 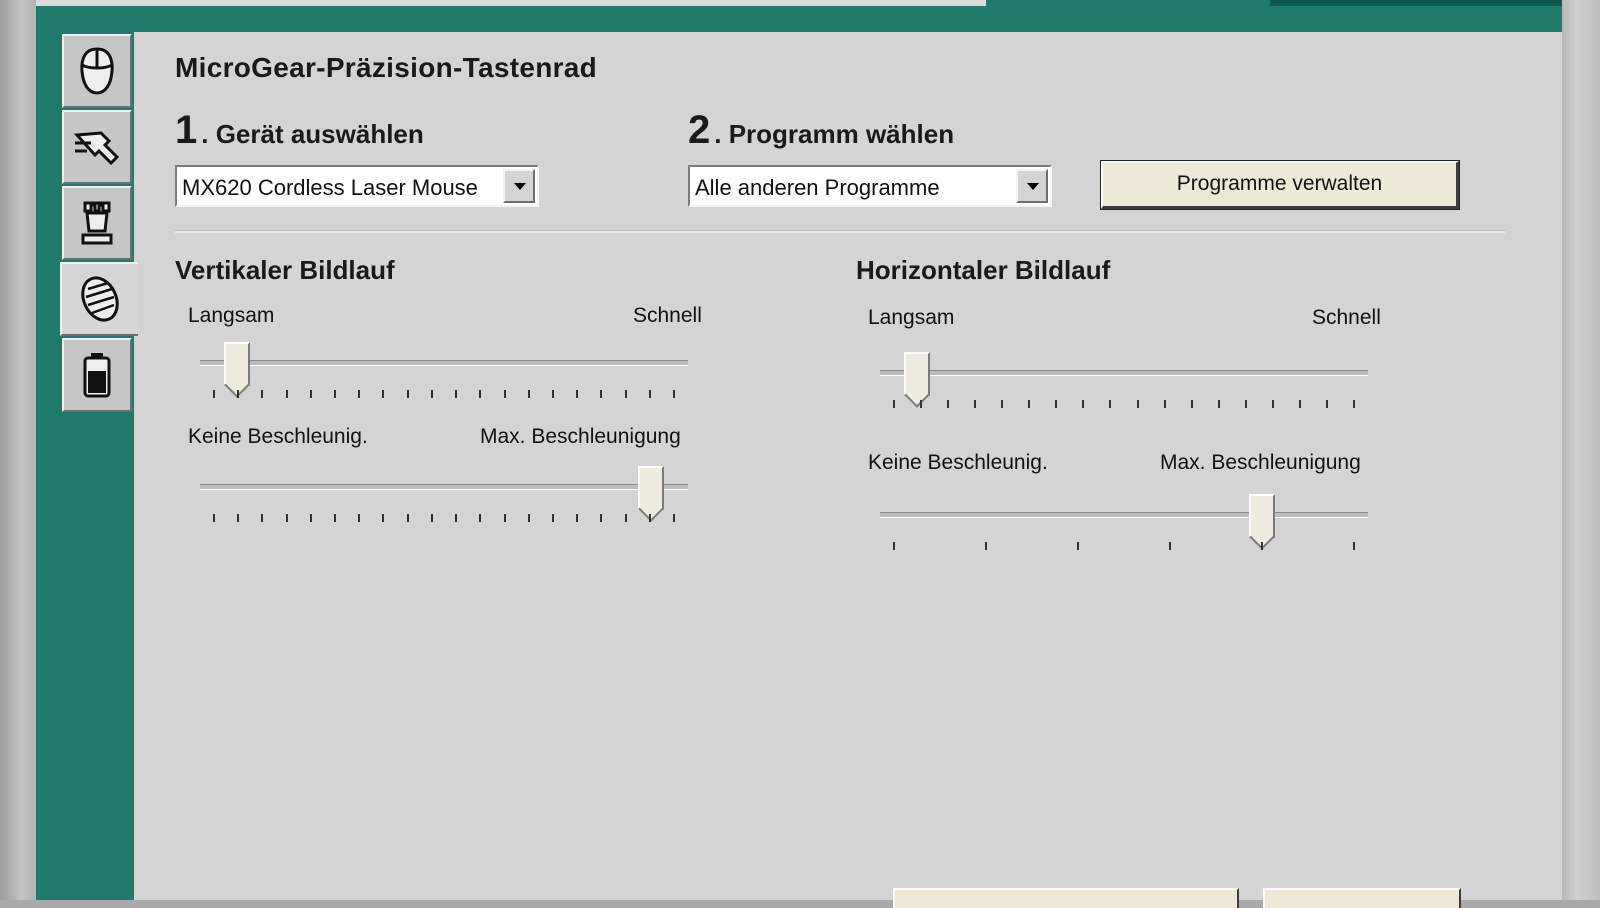 I want to click on vertical-speed-min-label: Langsam, so click(x=231, y=315).